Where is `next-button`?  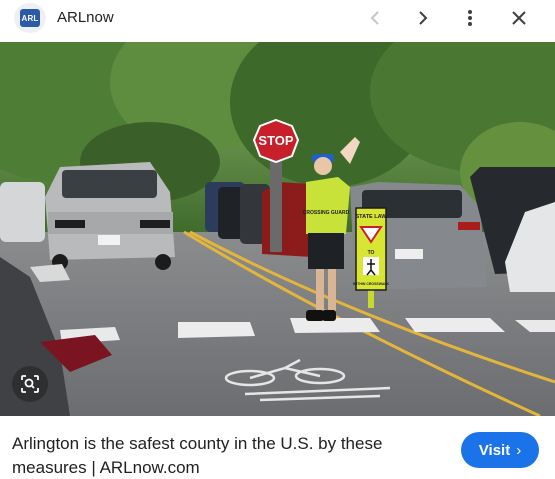
next-button is located at coordinates (423, 18).